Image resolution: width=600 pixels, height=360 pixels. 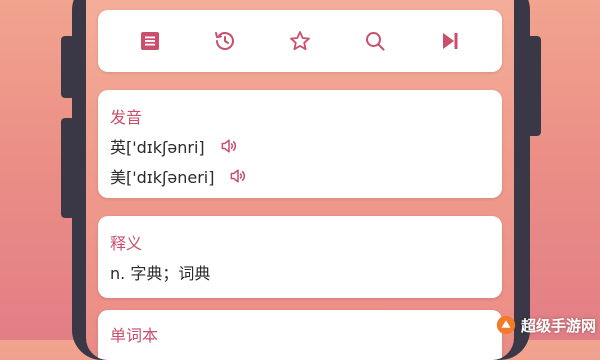 I want to click on pronunciation-us-text: 美['dɪkʃəneri], so click(x=162, y=177).